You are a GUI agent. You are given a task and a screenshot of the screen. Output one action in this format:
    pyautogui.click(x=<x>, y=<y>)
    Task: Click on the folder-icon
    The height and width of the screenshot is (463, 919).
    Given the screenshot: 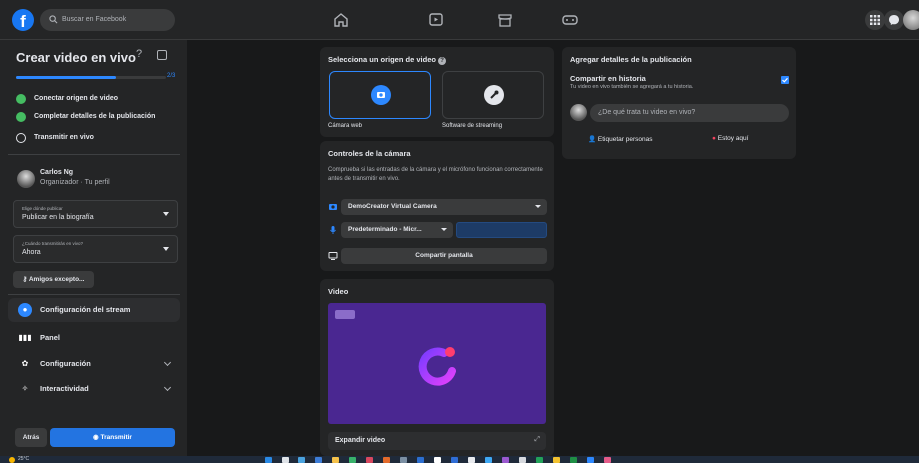 What is the action you would take?
    pyautogui.click(x=335, y=460)
    